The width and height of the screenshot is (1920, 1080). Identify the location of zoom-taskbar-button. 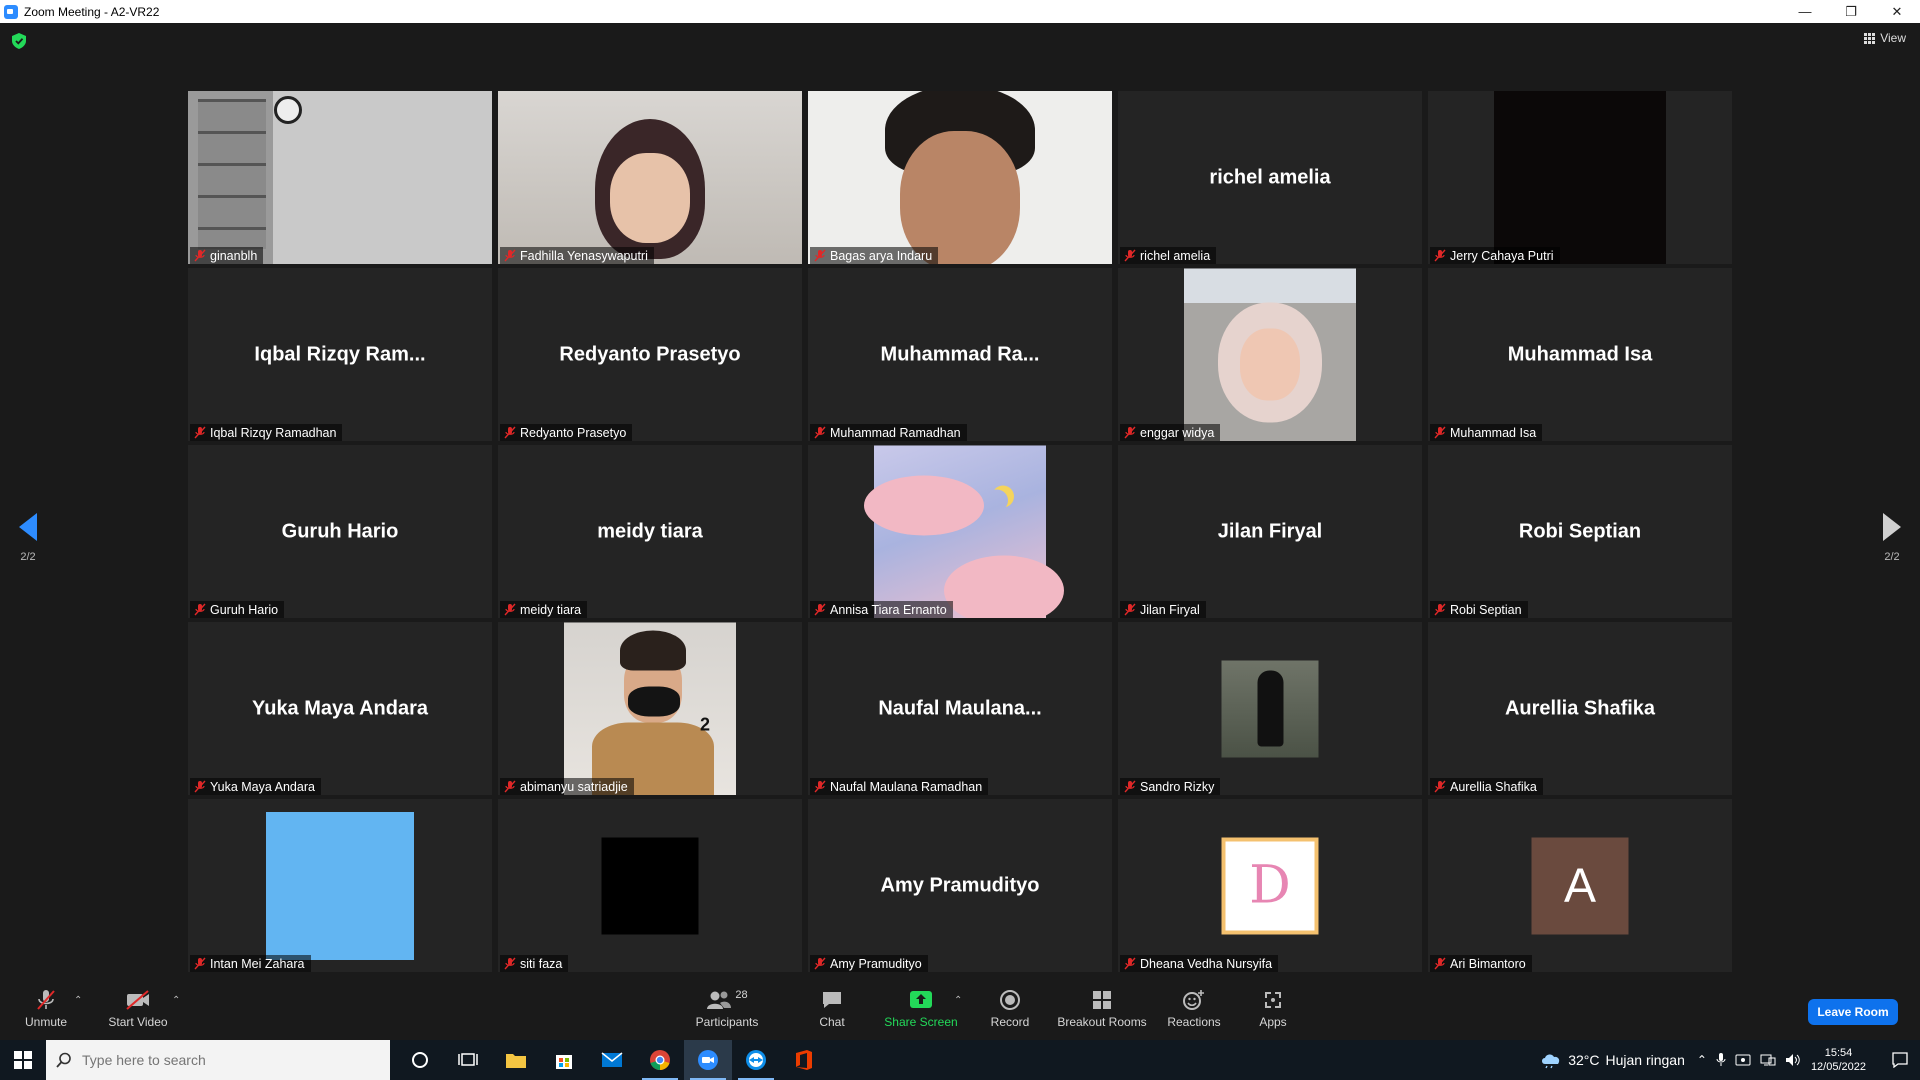
(708, 1060).